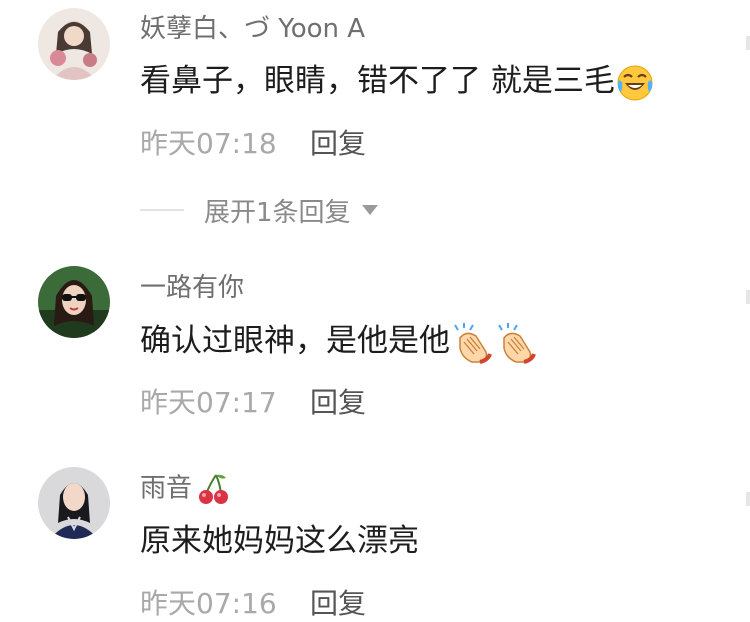  What do you see at coordinates (279, 541) in the screenshot?
I see `comment-text: 原来她妈妈这么漂亮` at bounding box center [279, 541].